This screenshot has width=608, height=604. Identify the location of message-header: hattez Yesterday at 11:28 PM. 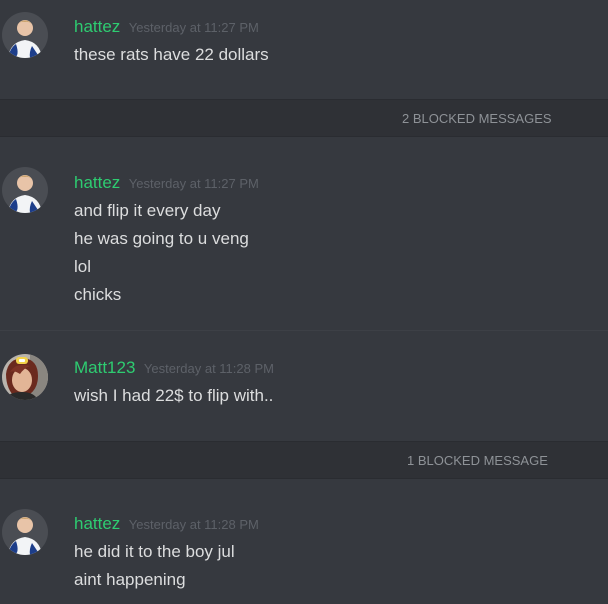
(166, 524).